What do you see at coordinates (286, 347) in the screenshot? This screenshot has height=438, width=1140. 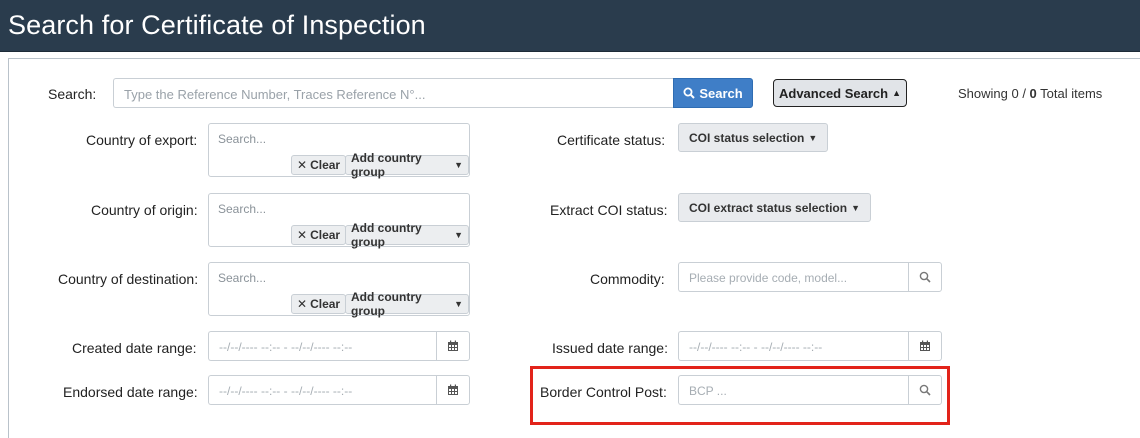 I see `created-date-range-placeholder: --/--/---- --:-- - --/--/---- --:--` at bounding box center [286, 347].